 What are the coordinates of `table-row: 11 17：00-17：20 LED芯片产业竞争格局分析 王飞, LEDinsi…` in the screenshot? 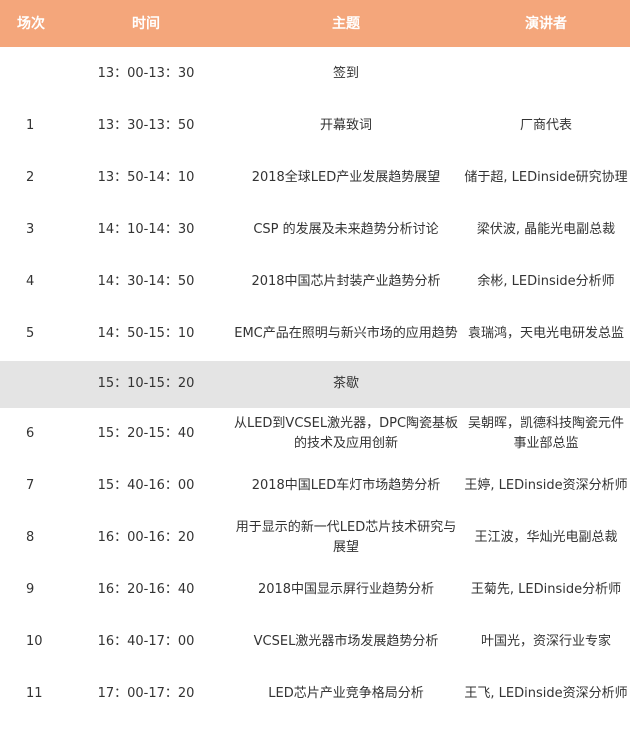 It's located at (315, 693).